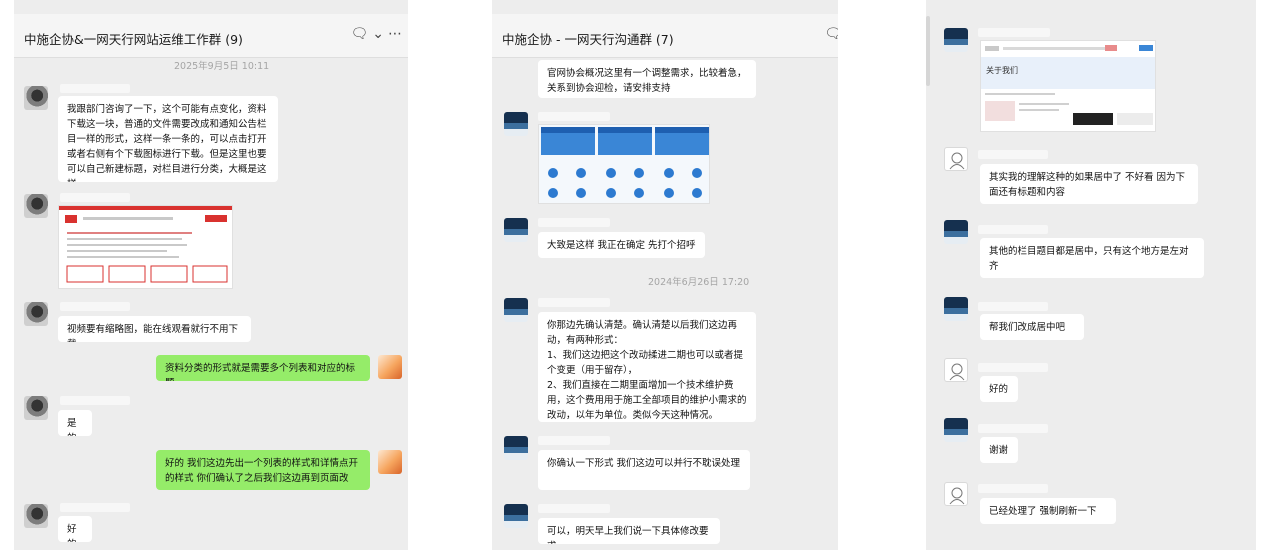  What do you see at coordinates (395, 34) in the screenshot?
I see `more-icon: ⋯` at bounding box center [395, 34].